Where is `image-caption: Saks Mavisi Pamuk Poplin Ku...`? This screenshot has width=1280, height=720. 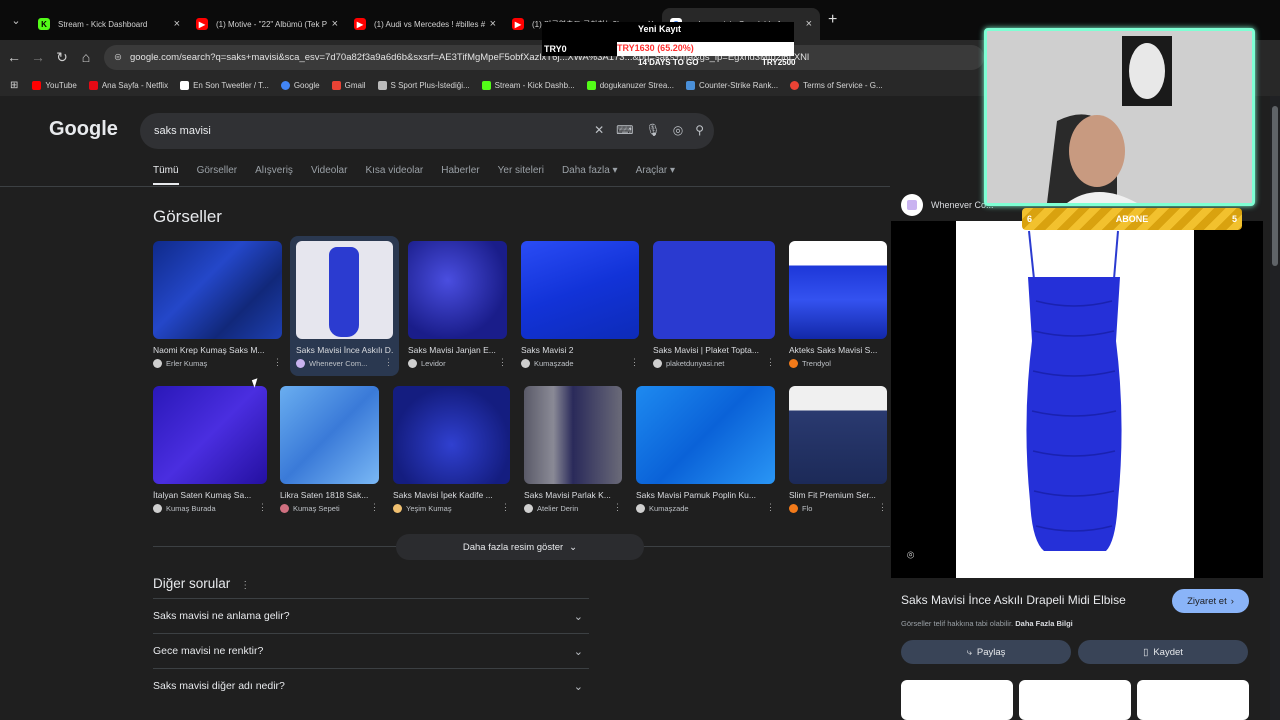
image-caption: Saks Mavisi Pamuk Poplin Ku... is located at coordinates (705, 495).